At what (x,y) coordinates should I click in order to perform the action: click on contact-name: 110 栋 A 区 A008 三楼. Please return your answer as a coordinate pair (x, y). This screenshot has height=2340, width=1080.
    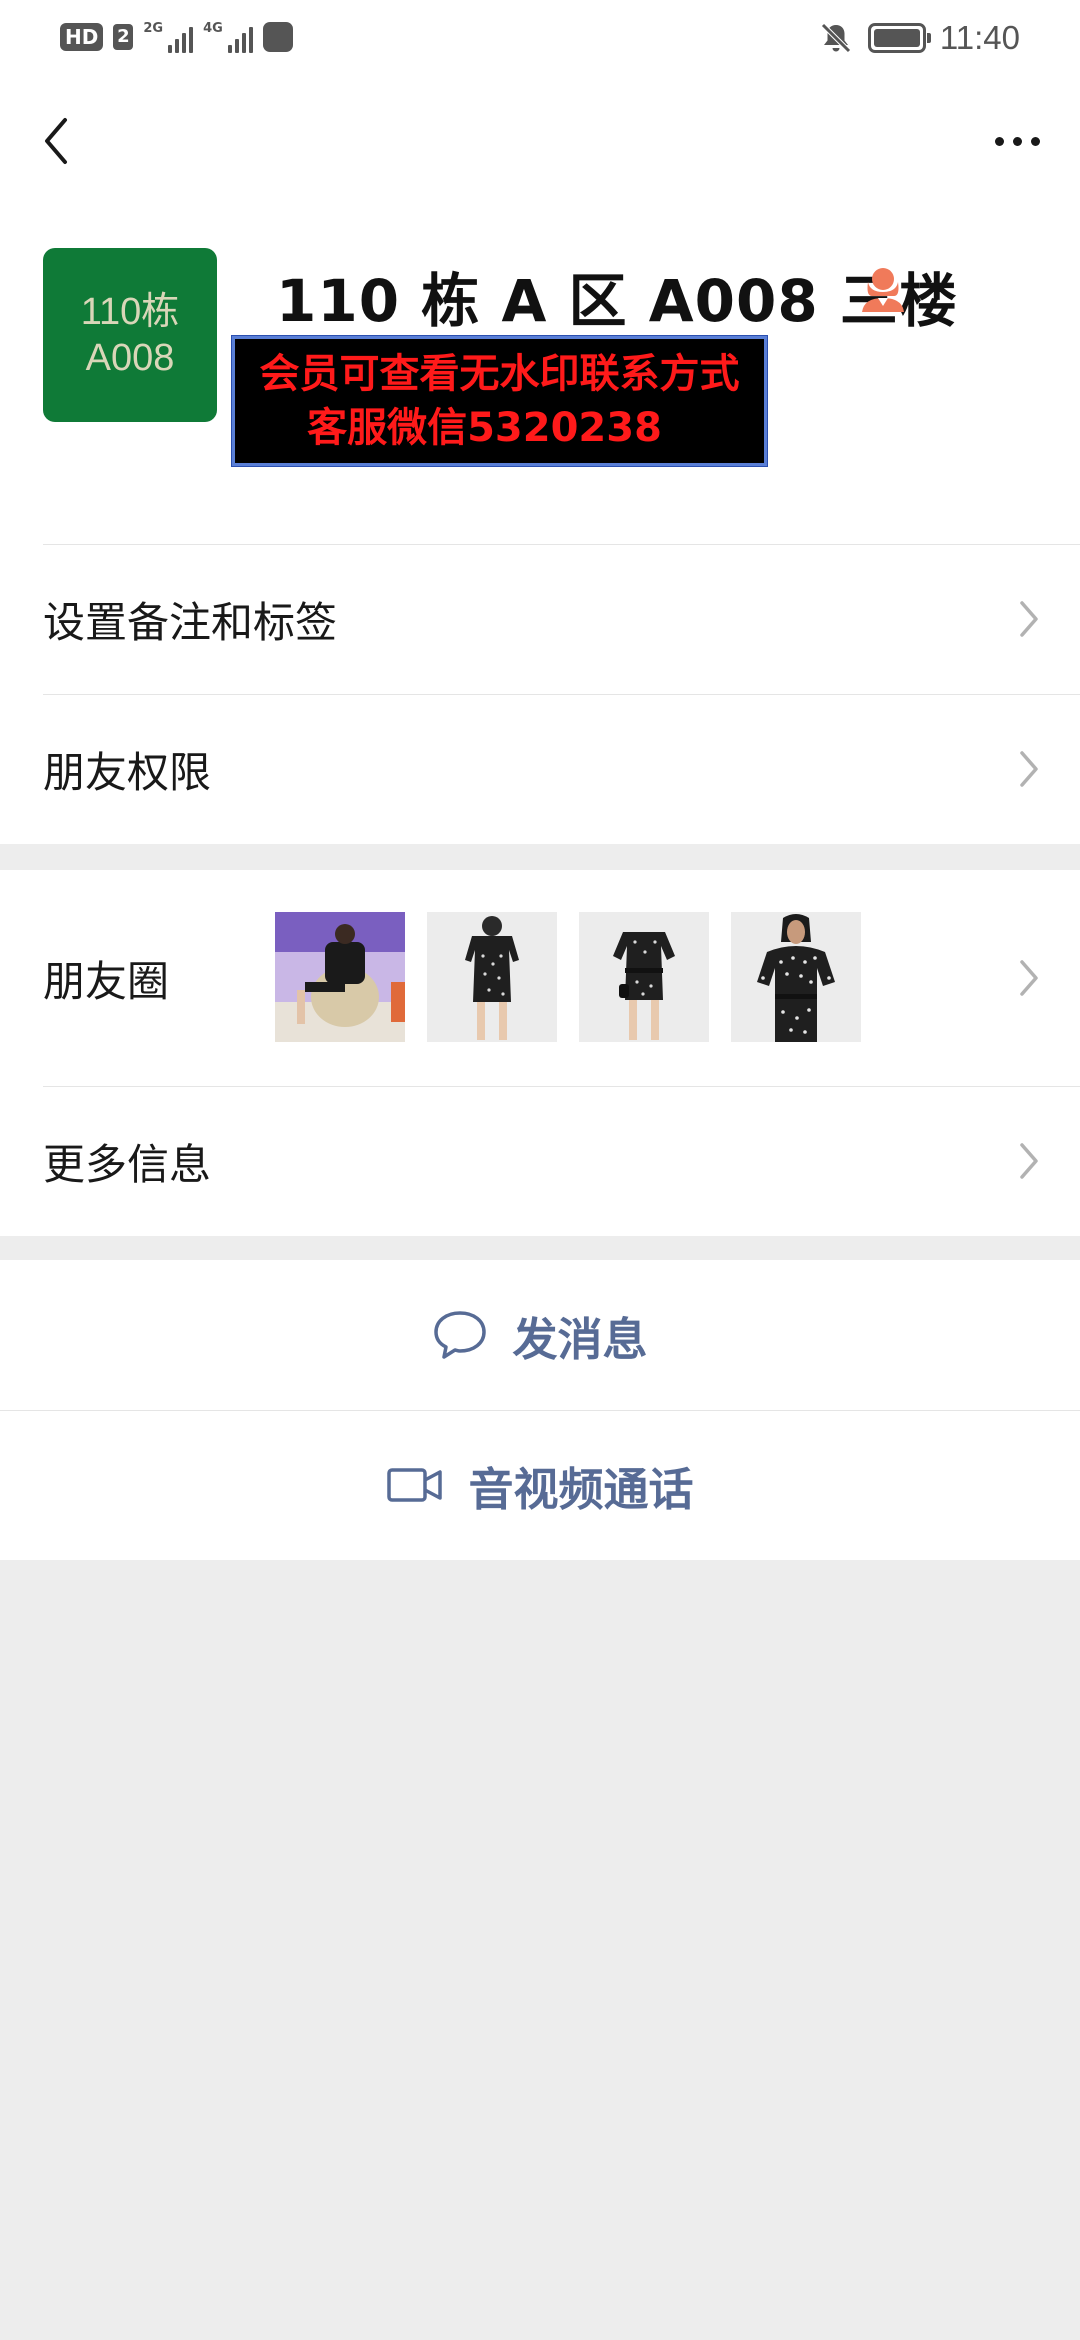
    Looking at the image, I should click on (617, 301).